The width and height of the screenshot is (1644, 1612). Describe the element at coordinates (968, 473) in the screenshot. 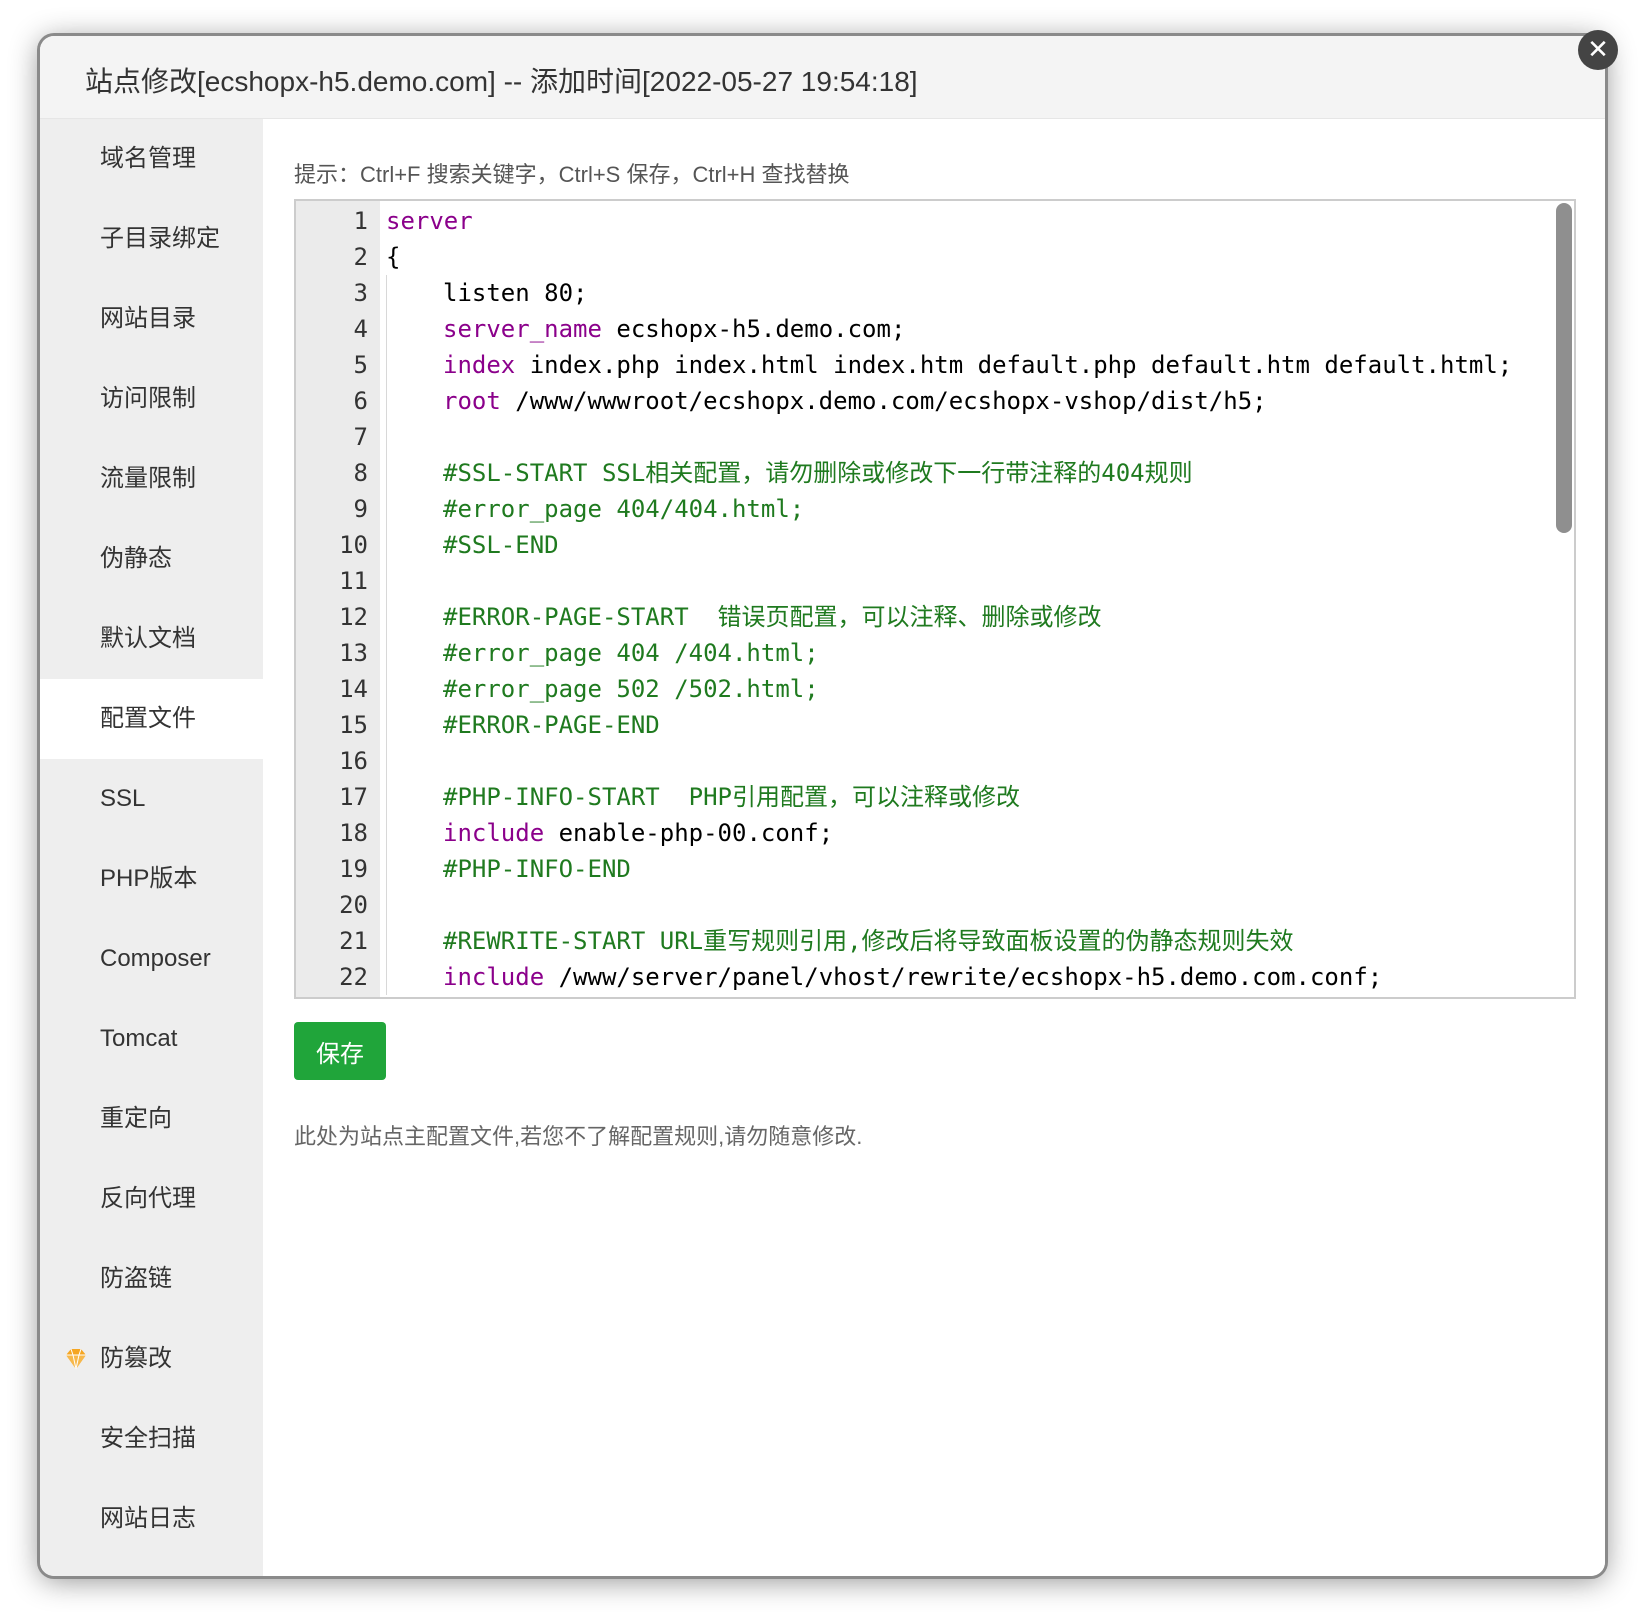

I see `code-text: #SSL-START SSL相关配置，请勿删除或修改下一行带注释的404规则` at that location.